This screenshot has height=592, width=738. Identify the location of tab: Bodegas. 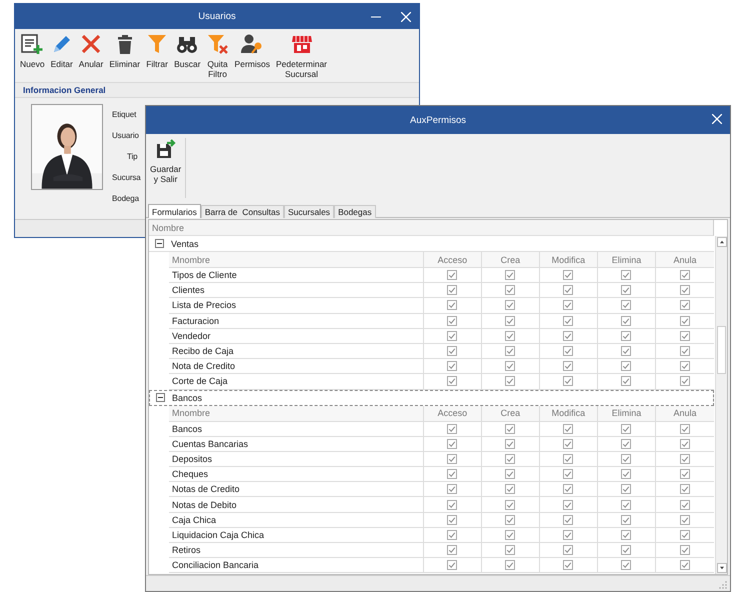
(355, 211).